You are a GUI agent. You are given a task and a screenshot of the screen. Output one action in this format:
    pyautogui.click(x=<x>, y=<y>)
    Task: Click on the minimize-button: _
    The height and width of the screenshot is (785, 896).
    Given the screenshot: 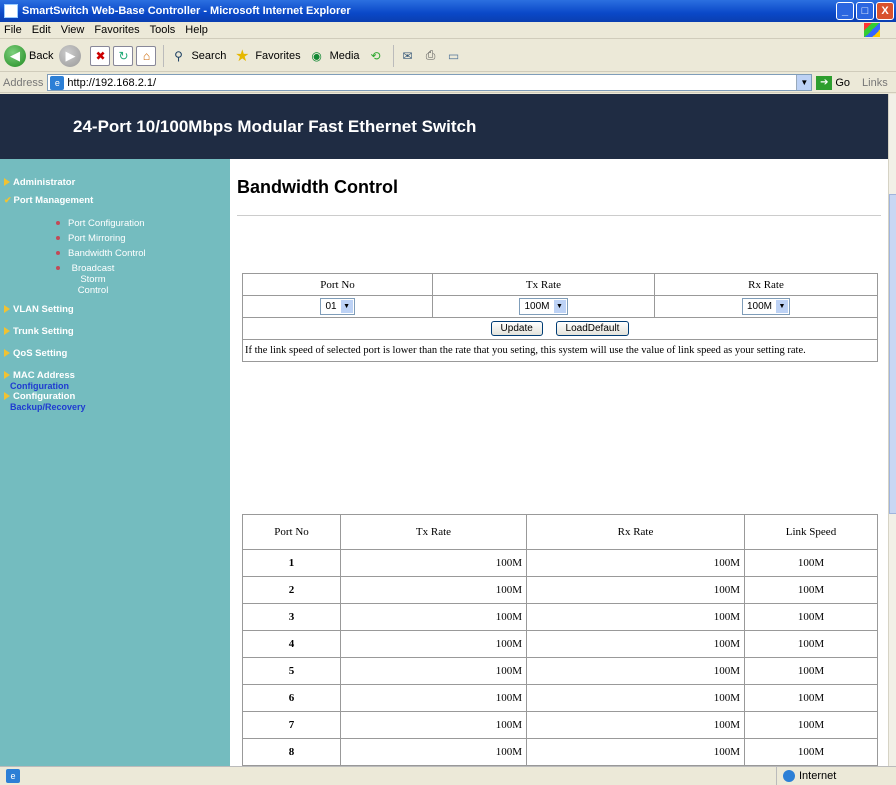 What is the action you would take?
    pyautogui.click(x=845, y=11)
    